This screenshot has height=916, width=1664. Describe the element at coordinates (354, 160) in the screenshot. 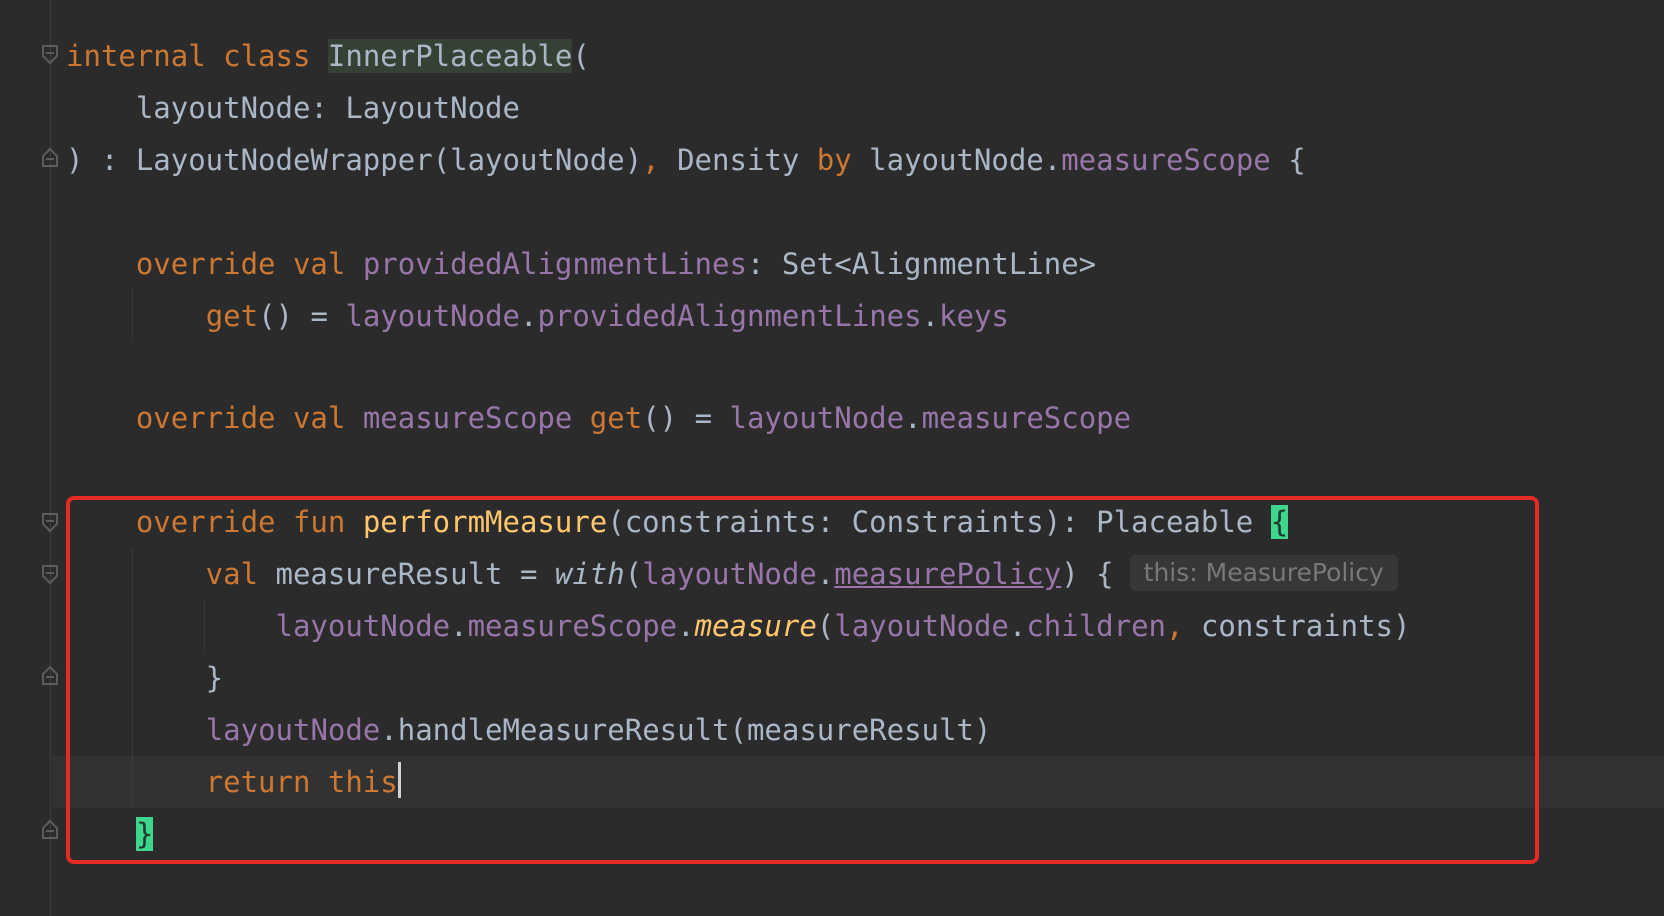

I see `code-text: ) : LayoutNodeWrapper(layoutNode)` at that location.